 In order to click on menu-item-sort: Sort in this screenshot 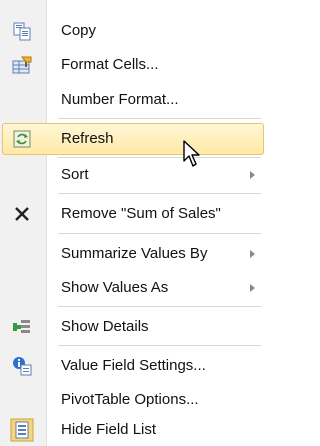, I will do `click(133, 175)`.